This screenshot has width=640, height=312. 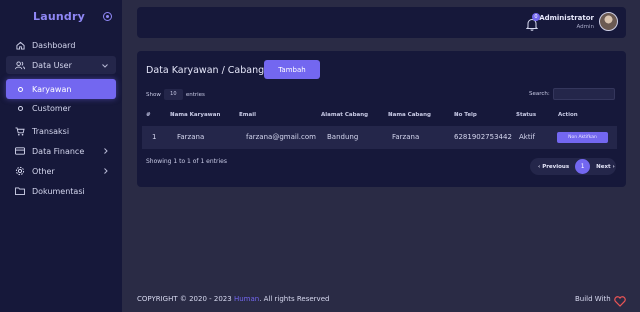 What do you see at coordinates (527, 137) in the screenshot?
I see `cell-status: Aktif` at bounding box center [527, 137].